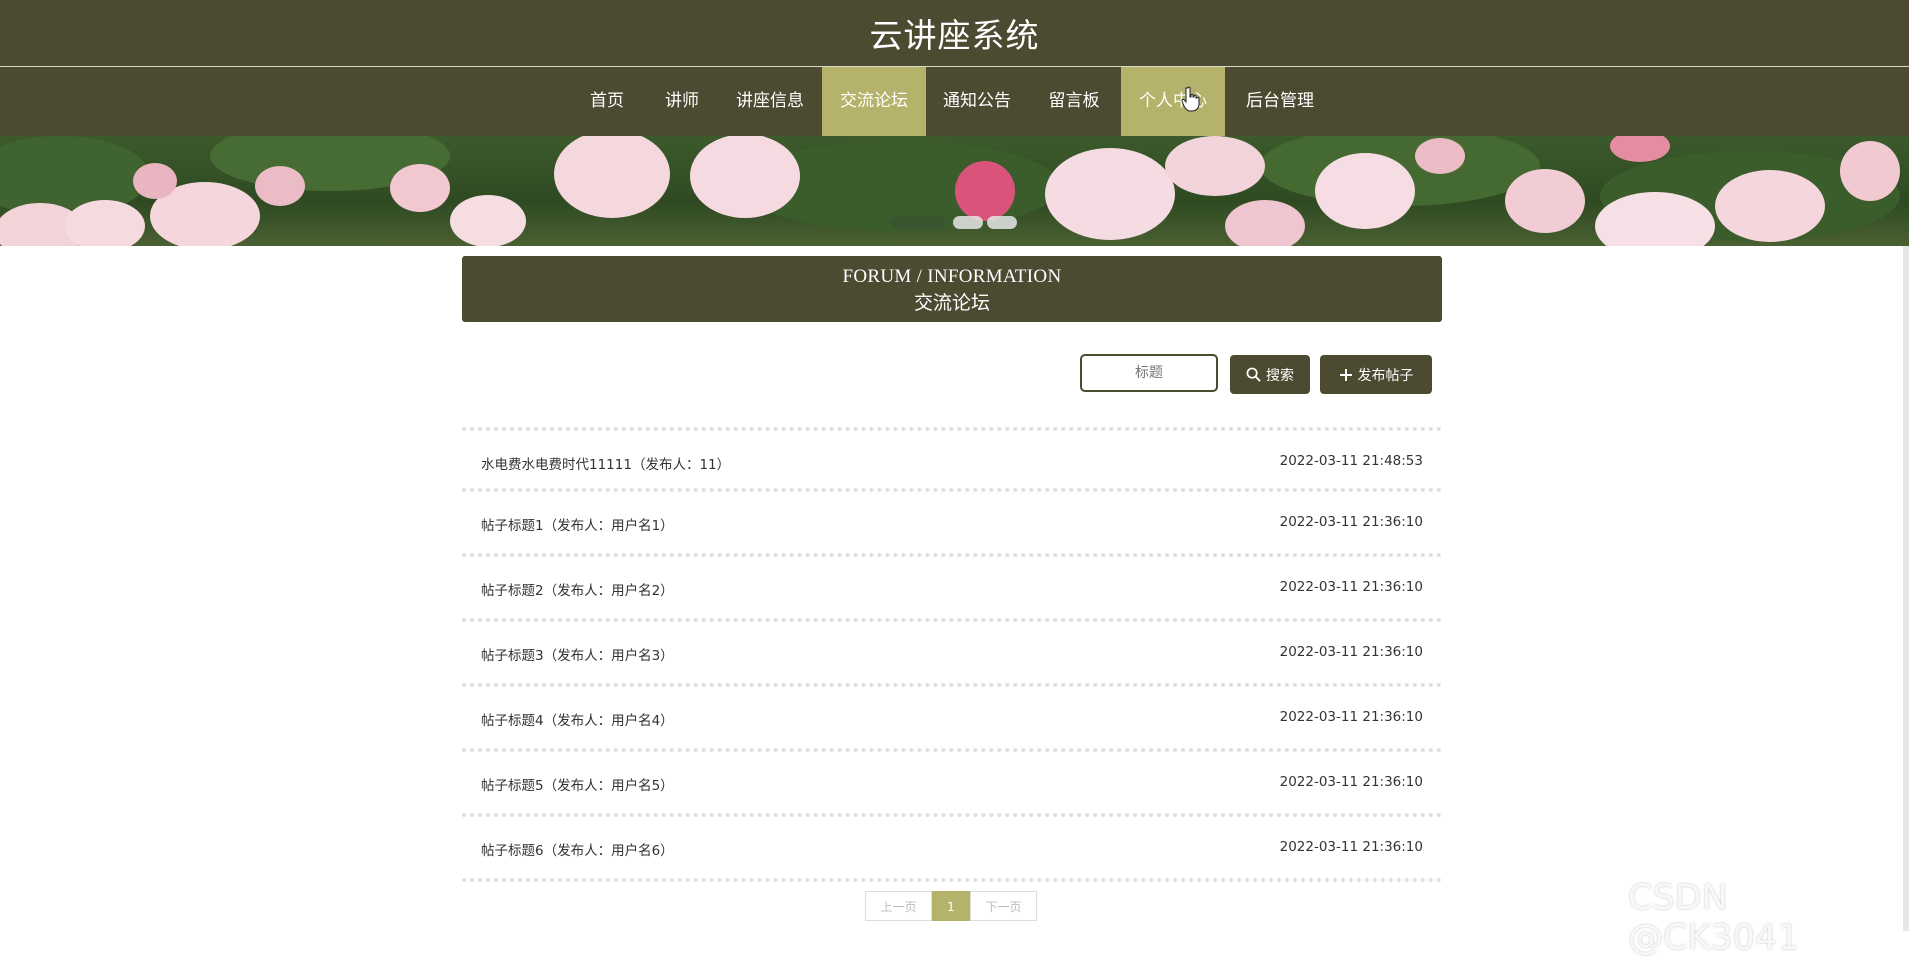  Describe the element at coordinates (1190, 99) in the screenshot. I see `hand-cursor-icon` at that location.